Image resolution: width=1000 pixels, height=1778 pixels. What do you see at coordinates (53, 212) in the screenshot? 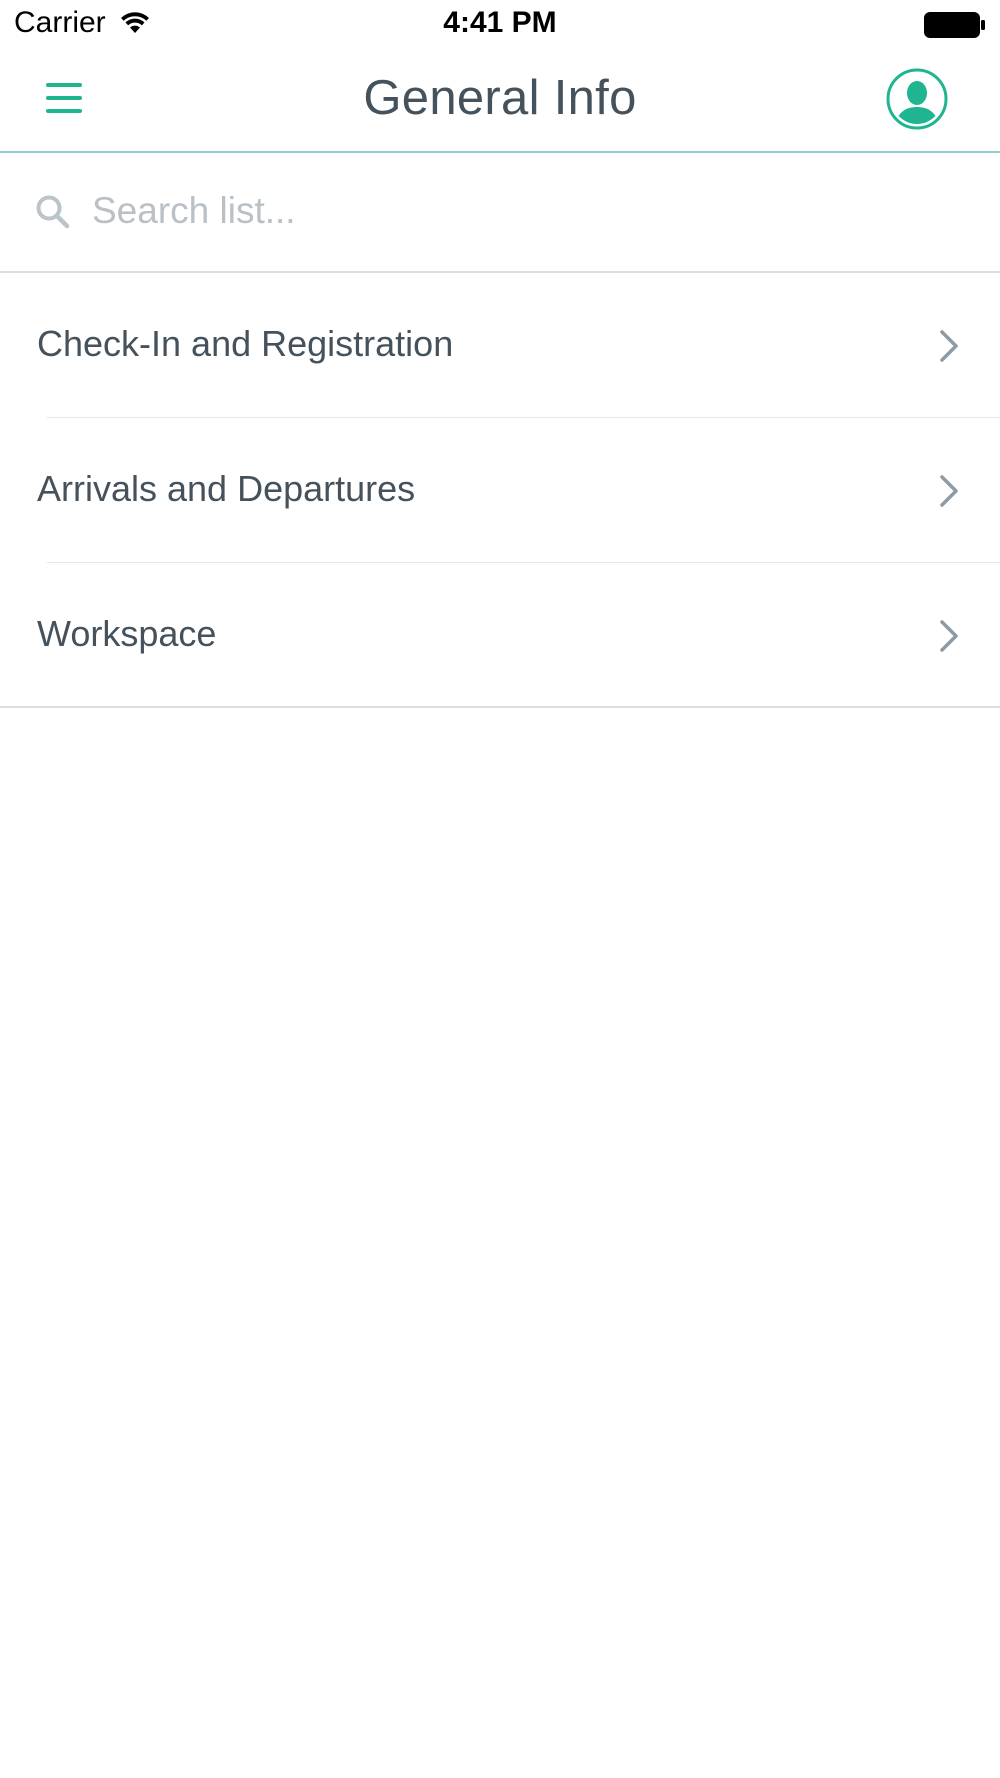
I see `search-icon` at bounding box center [53, 212].